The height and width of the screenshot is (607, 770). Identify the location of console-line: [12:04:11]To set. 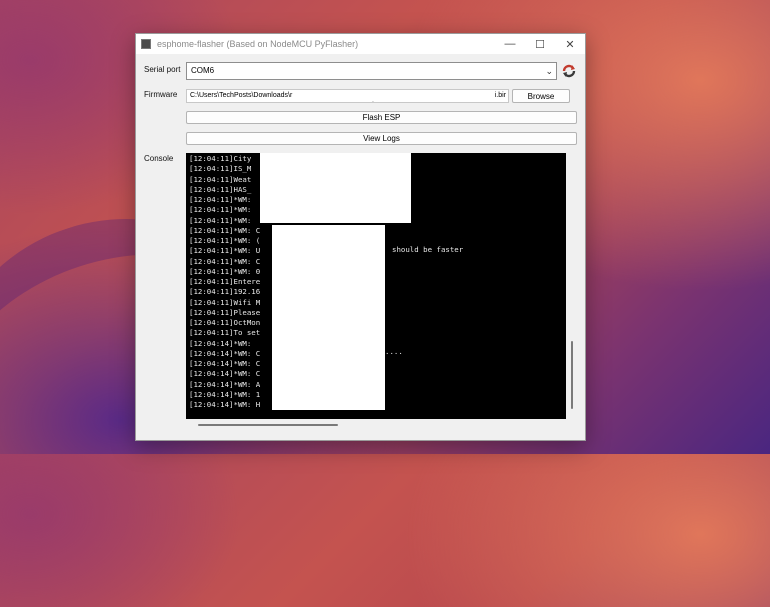
(225, 333).